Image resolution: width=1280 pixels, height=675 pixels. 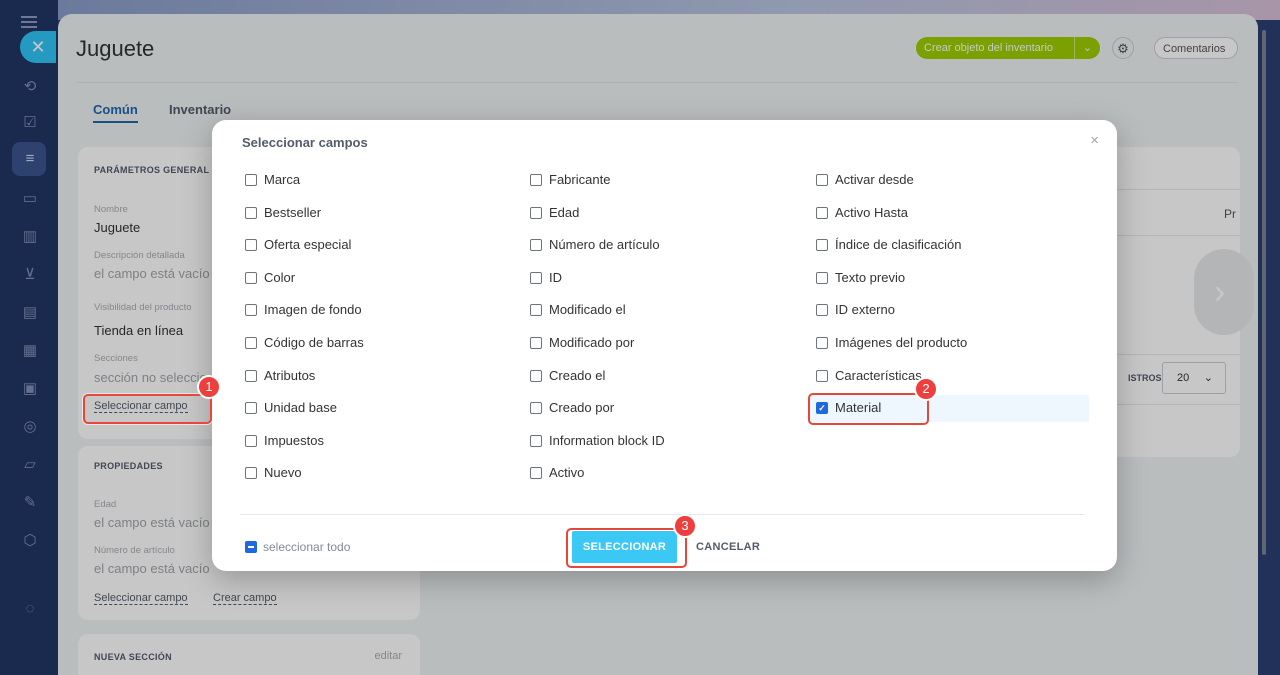 What do you see at coordinates (587, 310) in the screenshot?
I see `field-option-label: Modificado el` at bounding box center [587, 310].